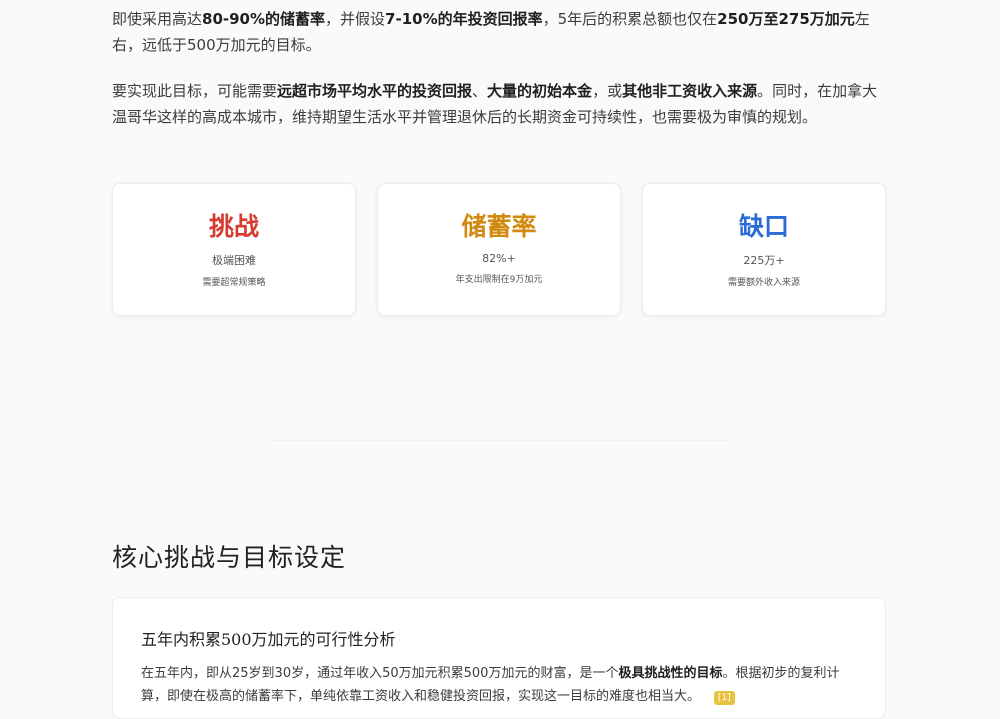 The height and width of the screenshot is (719, 1000). What do you see at coordinates (229, 557) in the screenshot?
I see `section-heading: 核心挑战与目标设定` at bounding box center [229, 557].